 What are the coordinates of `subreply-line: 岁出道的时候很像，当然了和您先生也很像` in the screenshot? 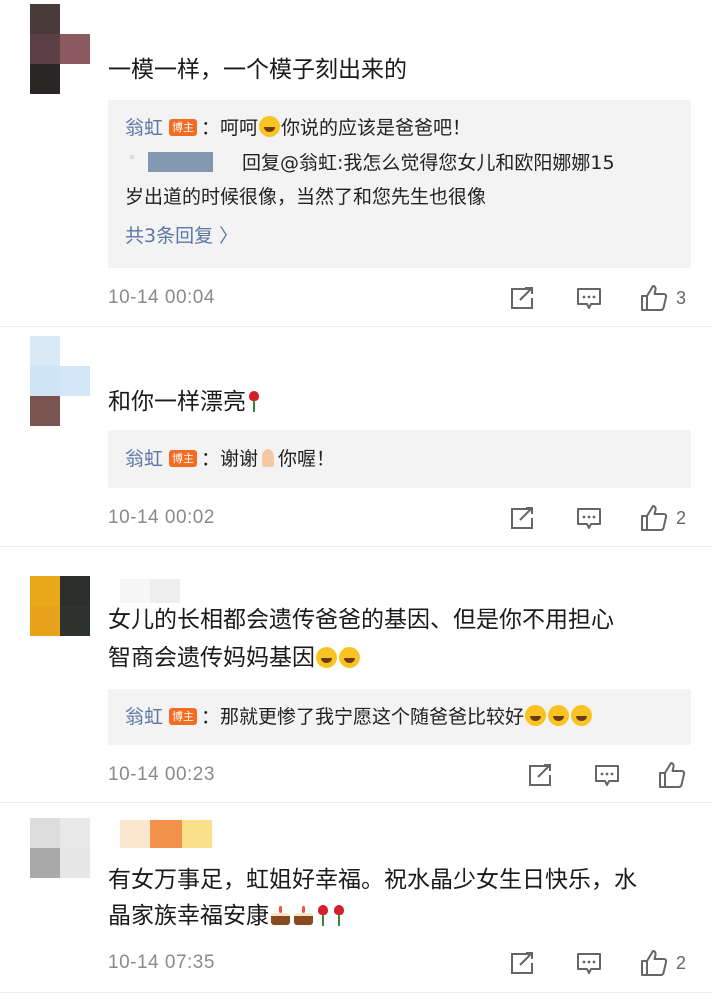 It's located at (305, 197).